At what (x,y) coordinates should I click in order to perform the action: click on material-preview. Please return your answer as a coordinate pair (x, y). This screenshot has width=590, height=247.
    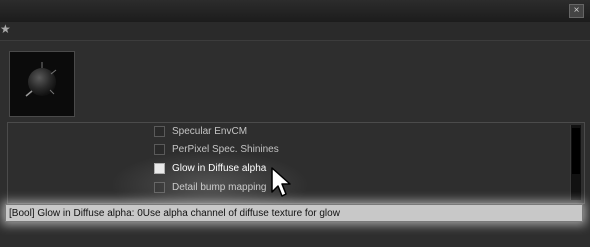
    Looking at the image, I should click on (42, 84).